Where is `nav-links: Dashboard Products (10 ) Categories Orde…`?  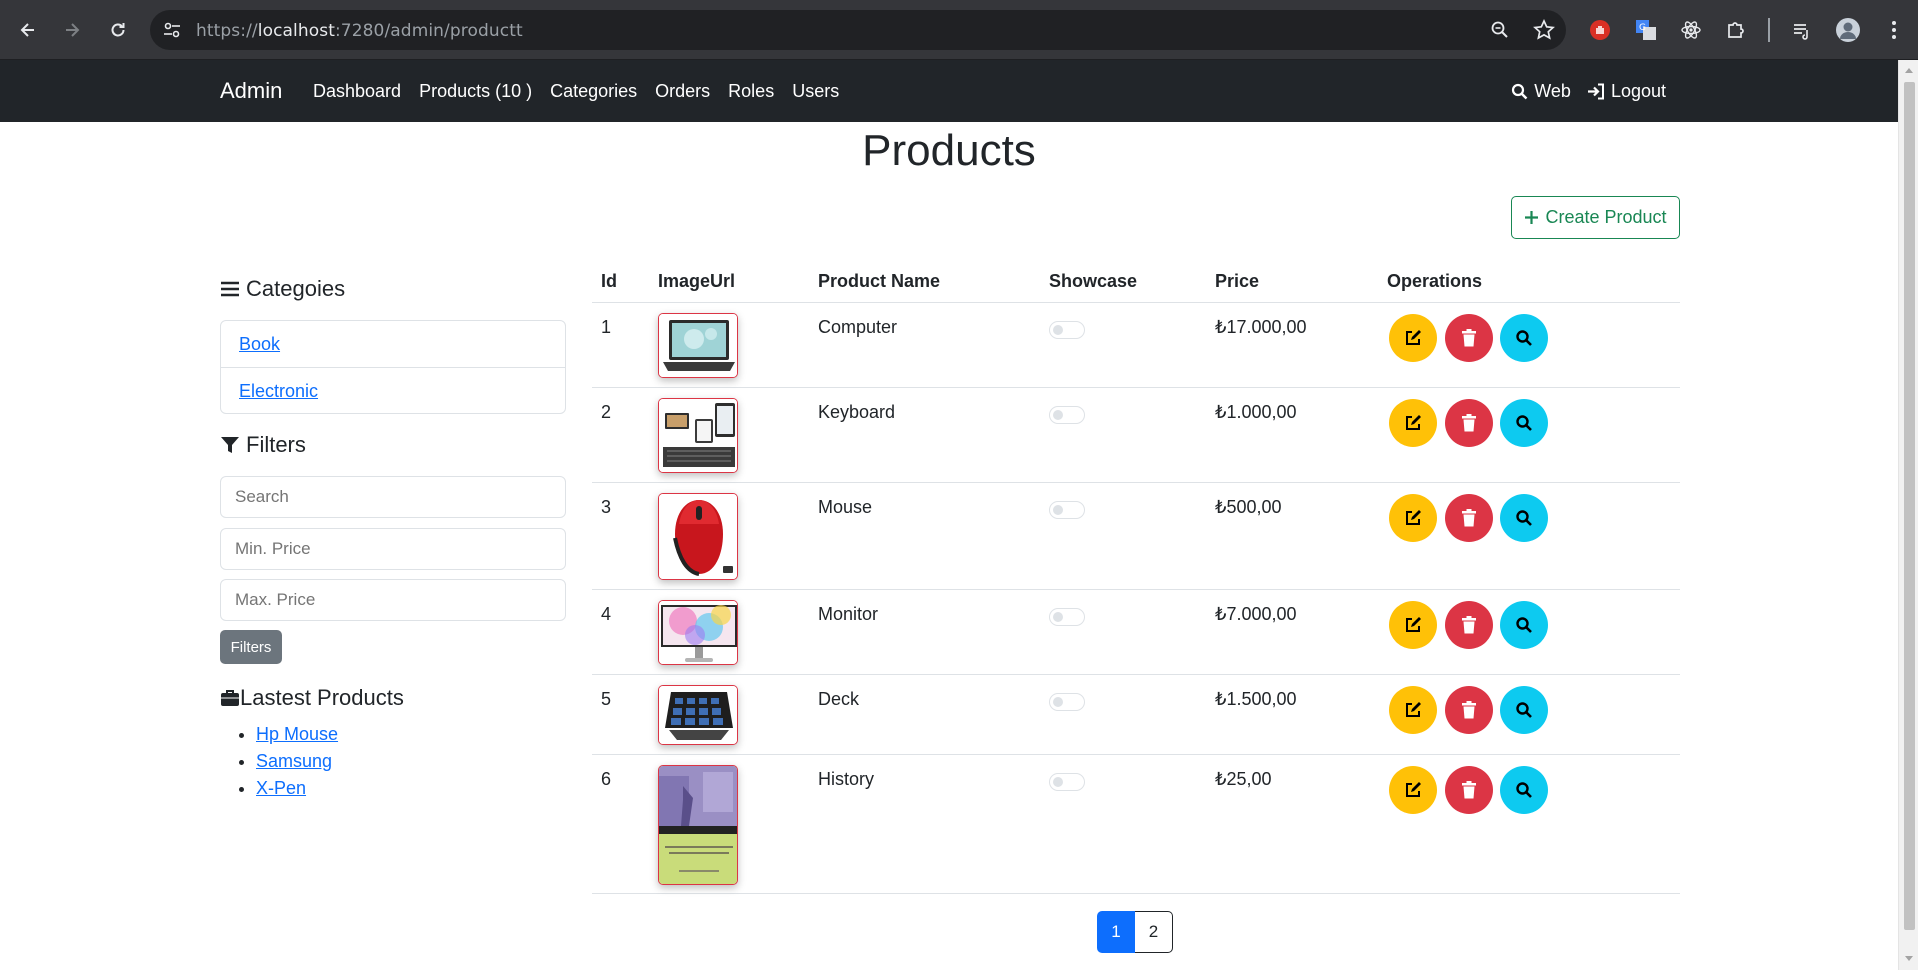 nav-links: Dashboard Products (10 ) Categories Orde… is located at coordinates (576, 91).